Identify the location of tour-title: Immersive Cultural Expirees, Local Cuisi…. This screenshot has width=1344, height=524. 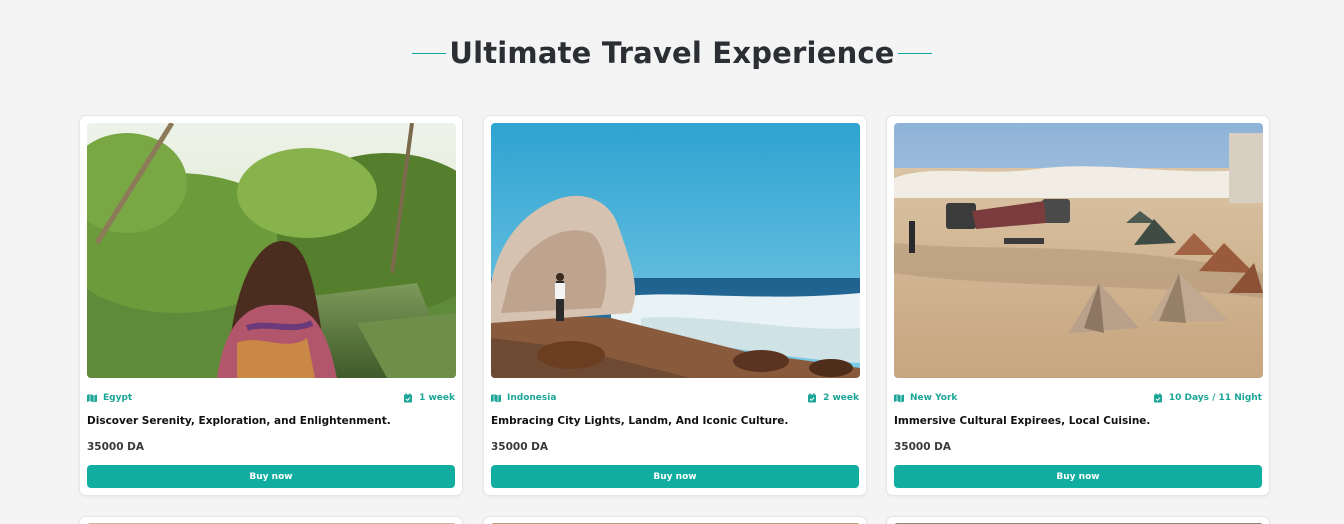
(1078, 421).